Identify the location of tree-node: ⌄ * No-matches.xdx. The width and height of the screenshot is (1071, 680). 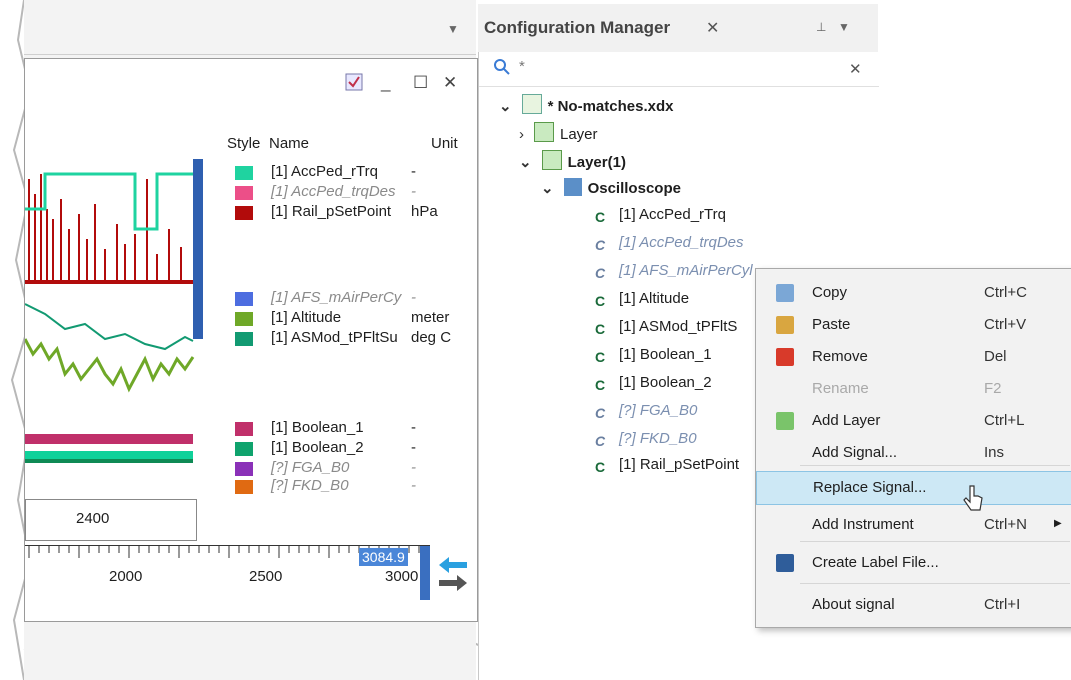
(586, 104).